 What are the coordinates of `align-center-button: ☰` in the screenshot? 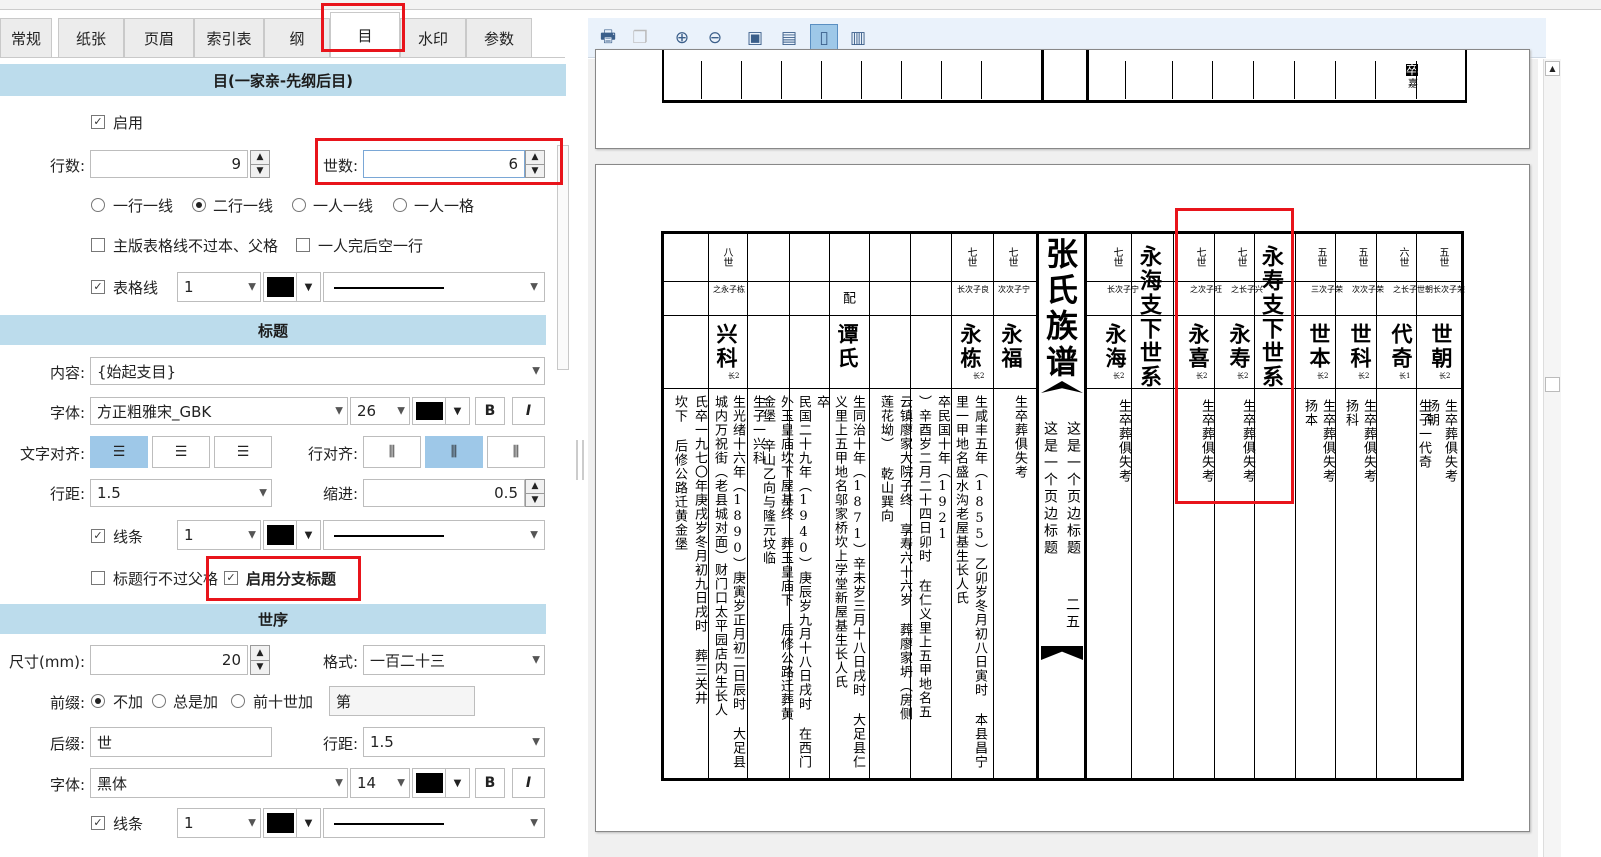 It's located at (181, 452).